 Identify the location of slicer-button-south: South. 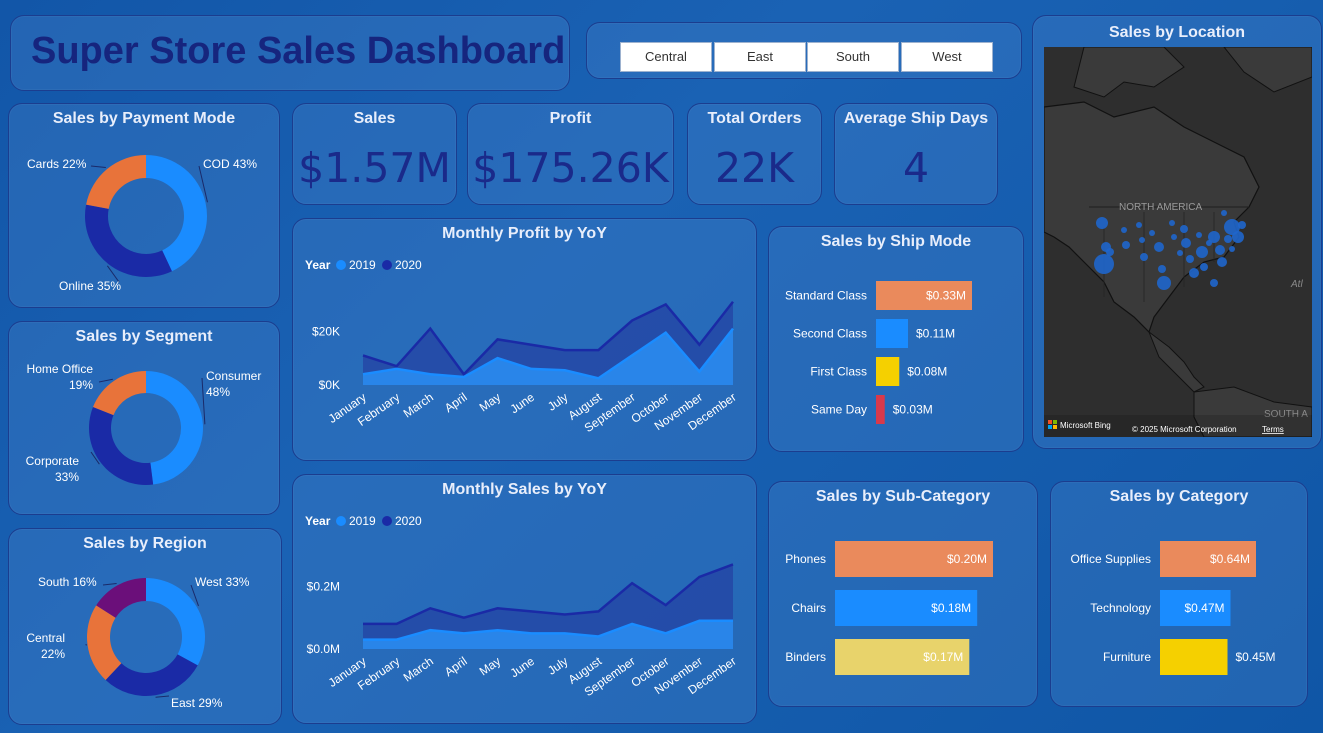
(853, 57).